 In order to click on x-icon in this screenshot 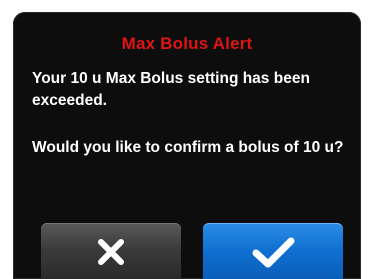, I will do `click(111, 252)`.